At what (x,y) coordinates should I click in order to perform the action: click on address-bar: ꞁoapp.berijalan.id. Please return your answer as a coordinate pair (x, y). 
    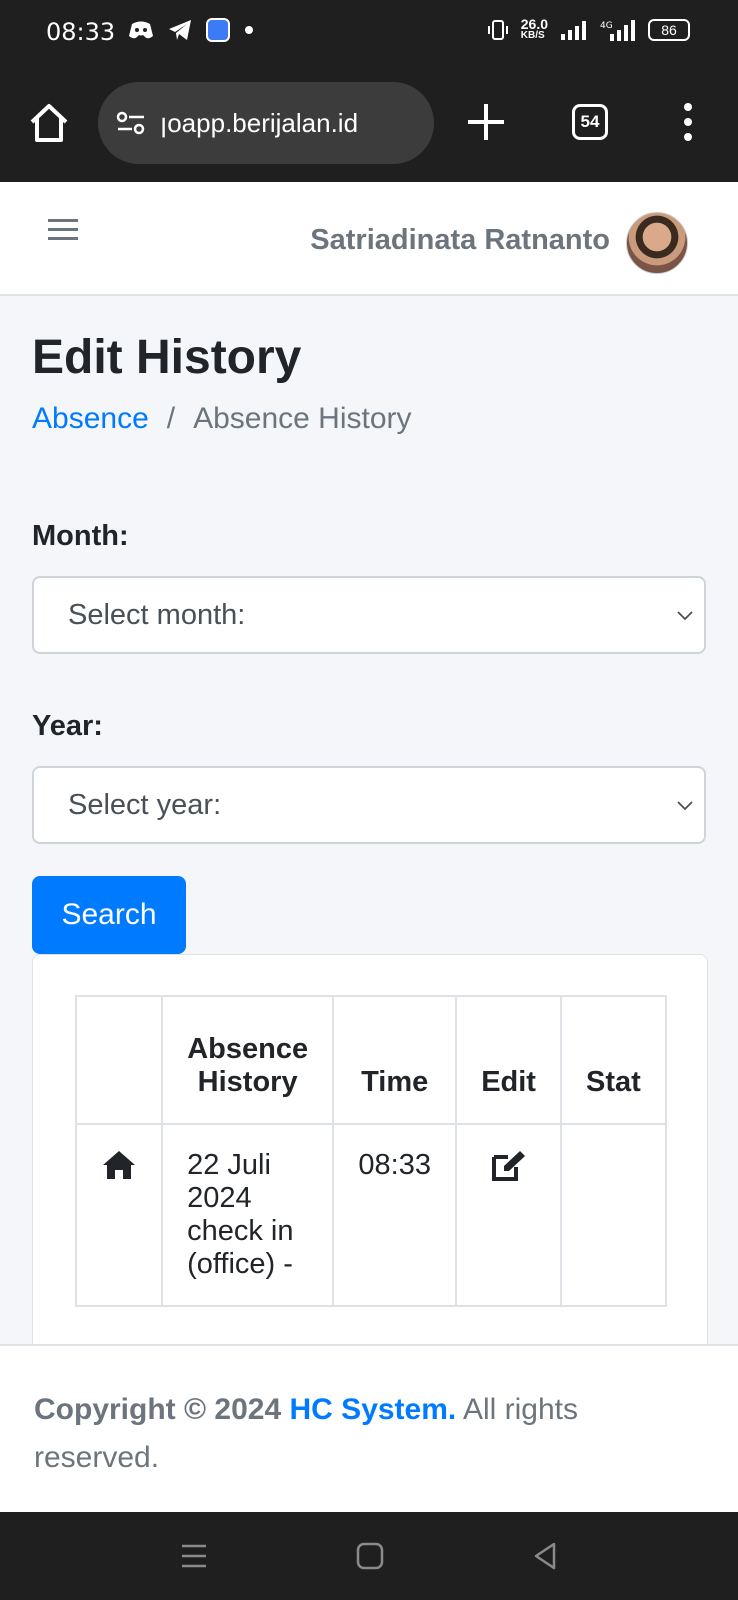
    Looking at the image, I should click on (266, 123).